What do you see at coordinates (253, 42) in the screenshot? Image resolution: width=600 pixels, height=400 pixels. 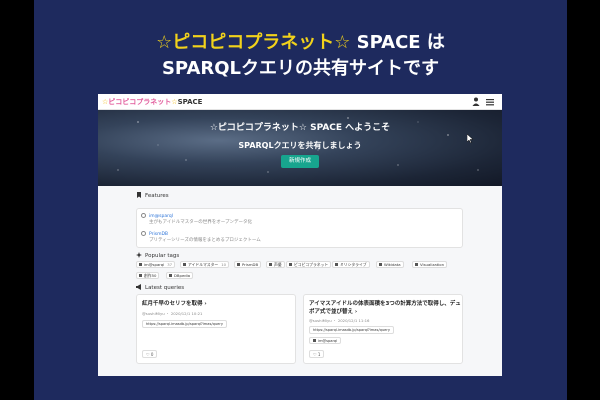 I see `slide-title-accent: ☆ピコピコプラネット☆` at bounding box center [253, 42].